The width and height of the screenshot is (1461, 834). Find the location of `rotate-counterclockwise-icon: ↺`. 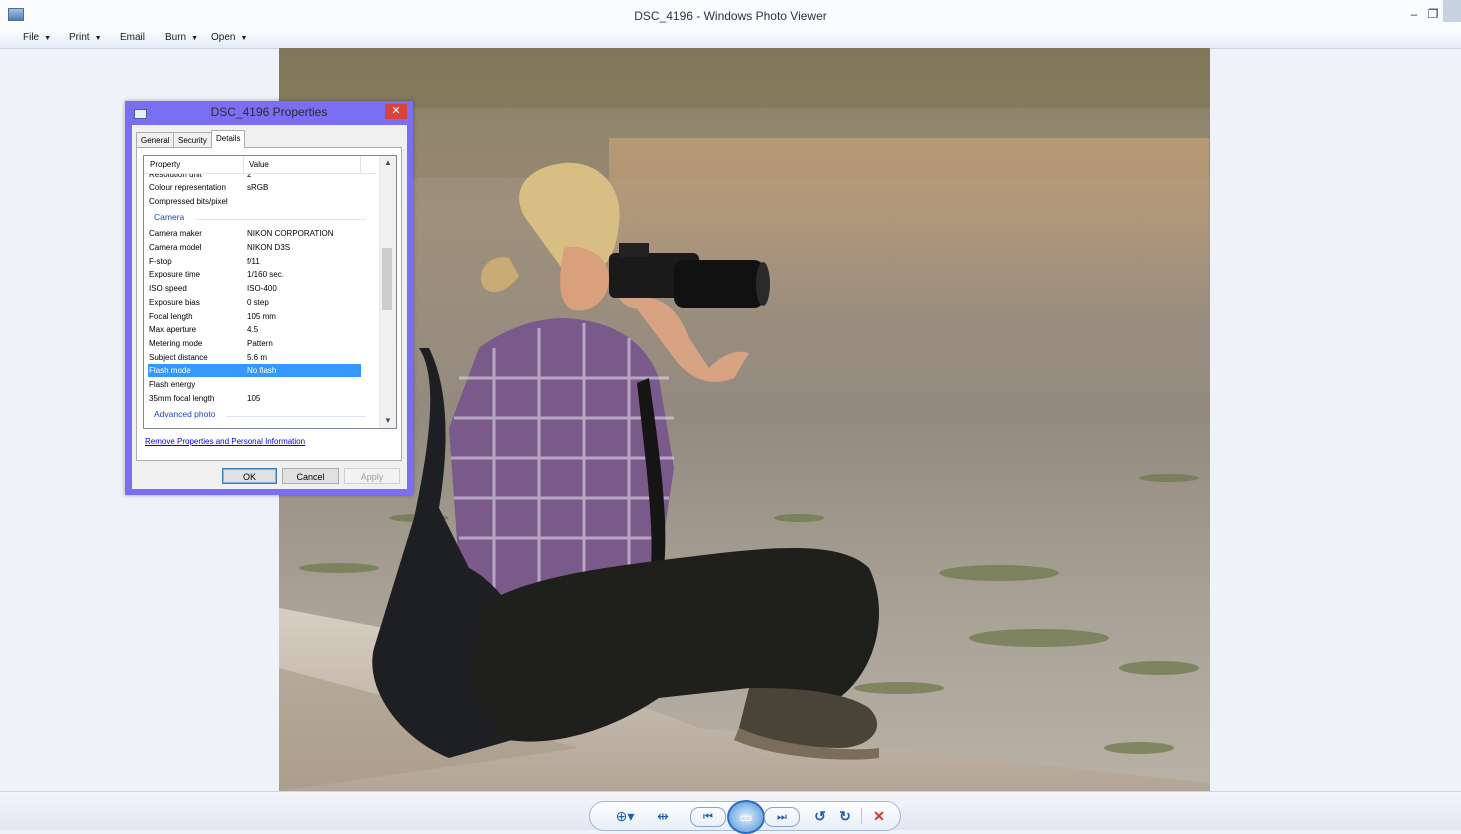

rotate-counterclockwise-icon: ↺ is located at coordinates (820, 816).